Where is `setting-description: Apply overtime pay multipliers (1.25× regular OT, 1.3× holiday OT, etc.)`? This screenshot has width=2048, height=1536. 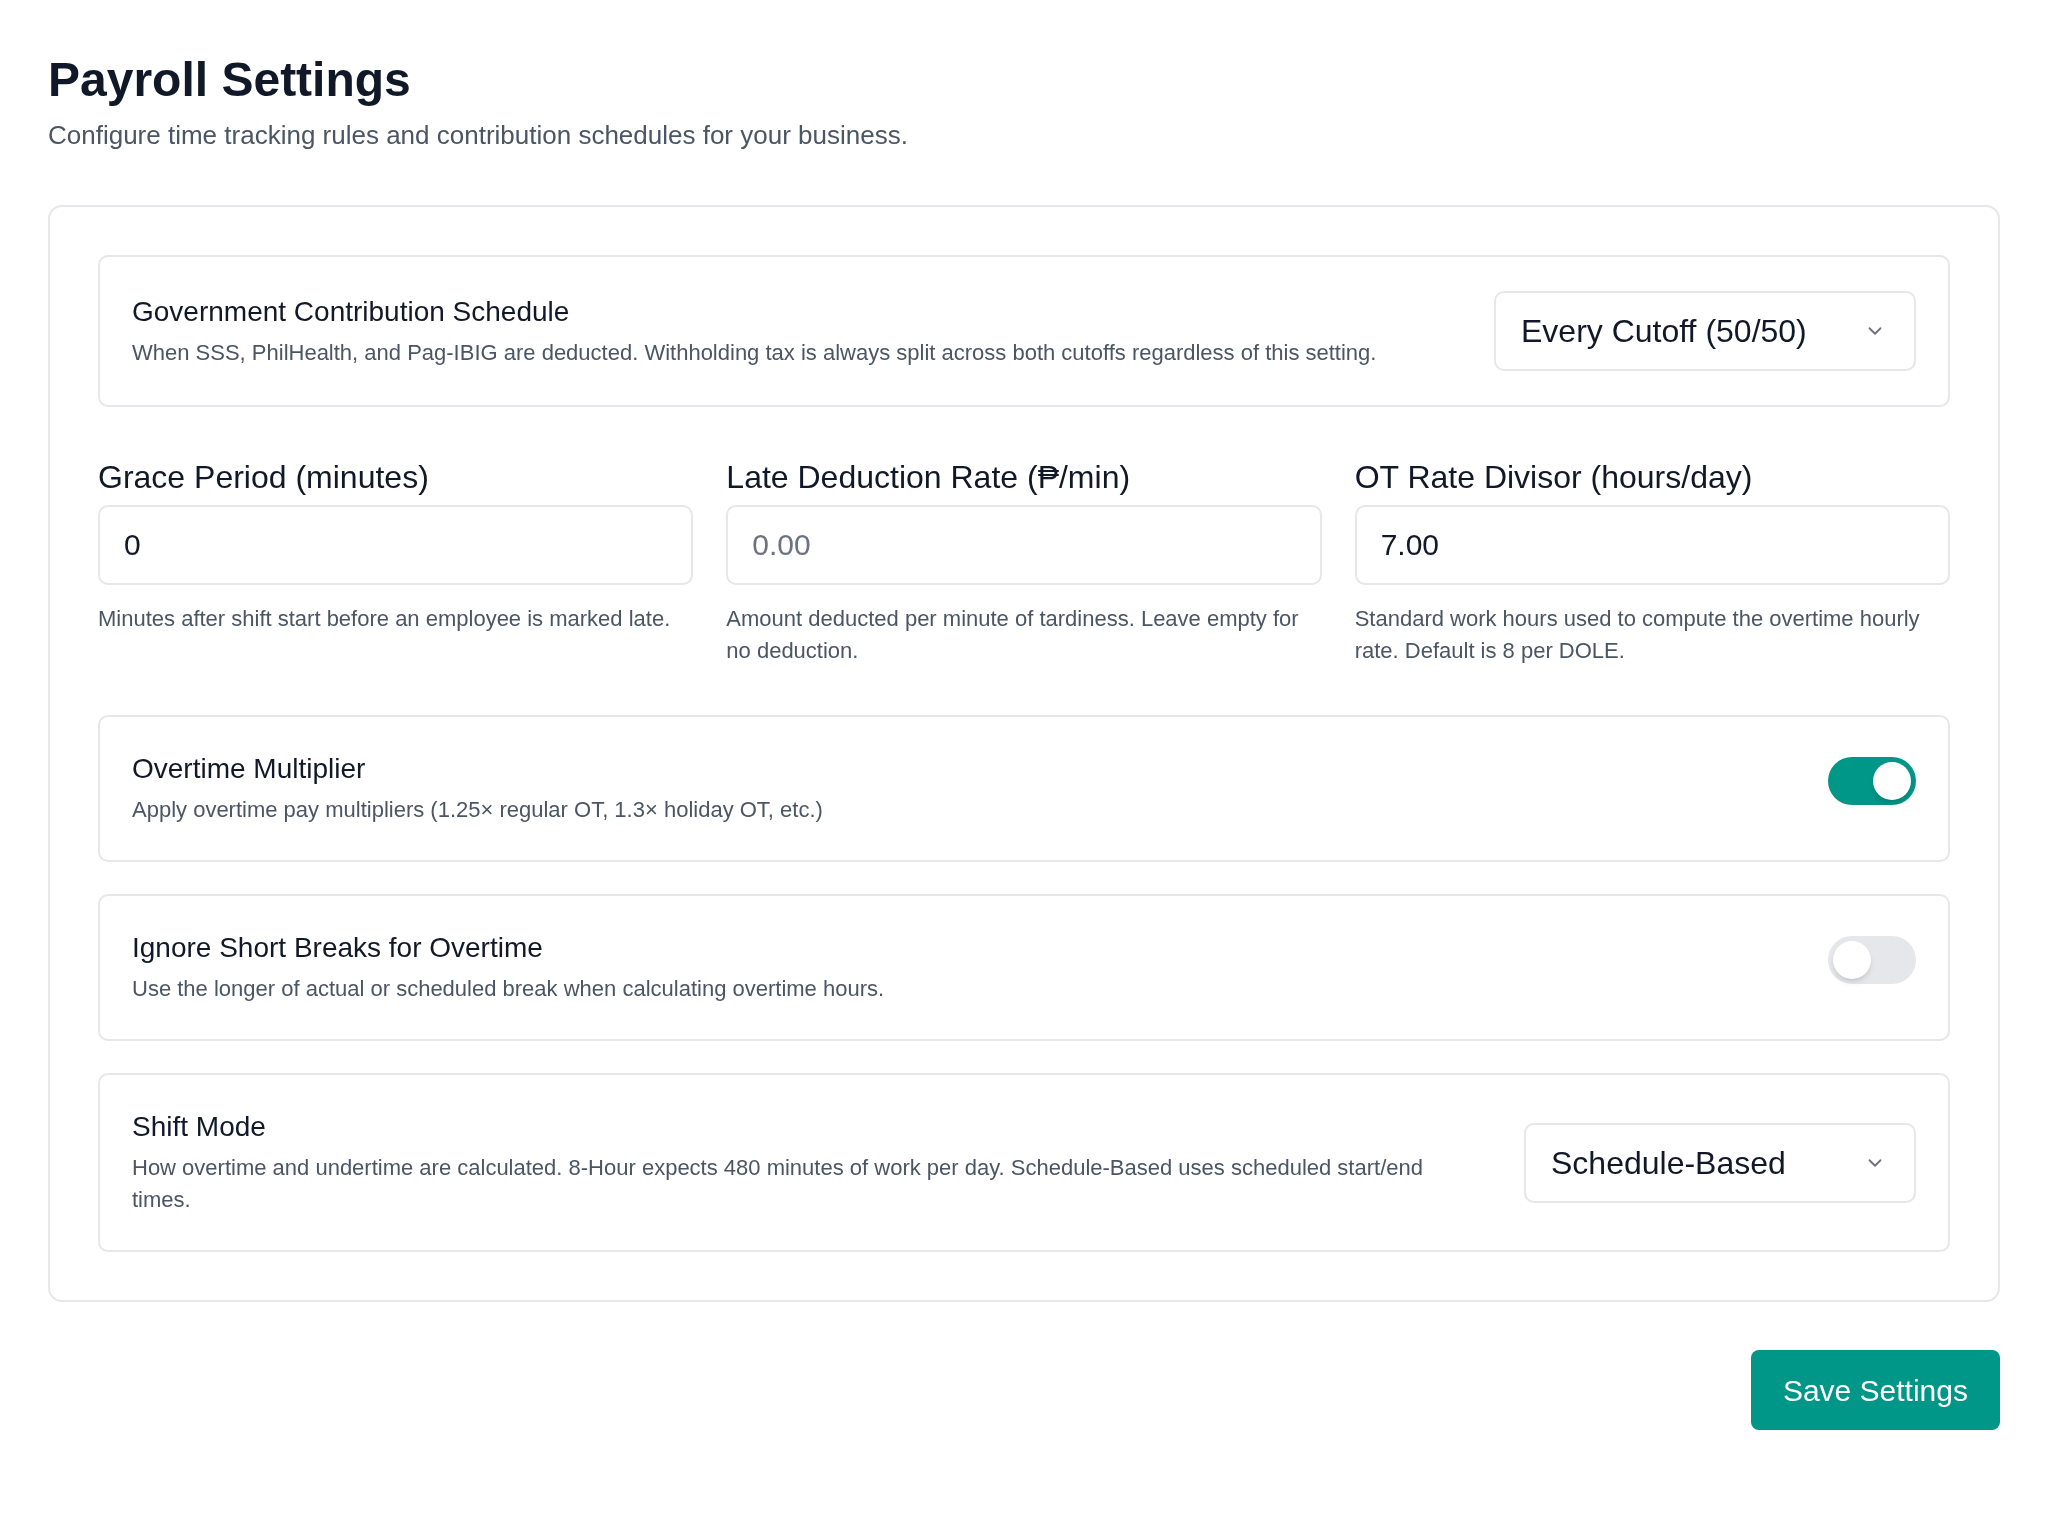
setting-description: Apply overtime pay multipliers (1.25× regular OT, 1.3× holiday OT, etc.) is located at coordinates (477, 810).